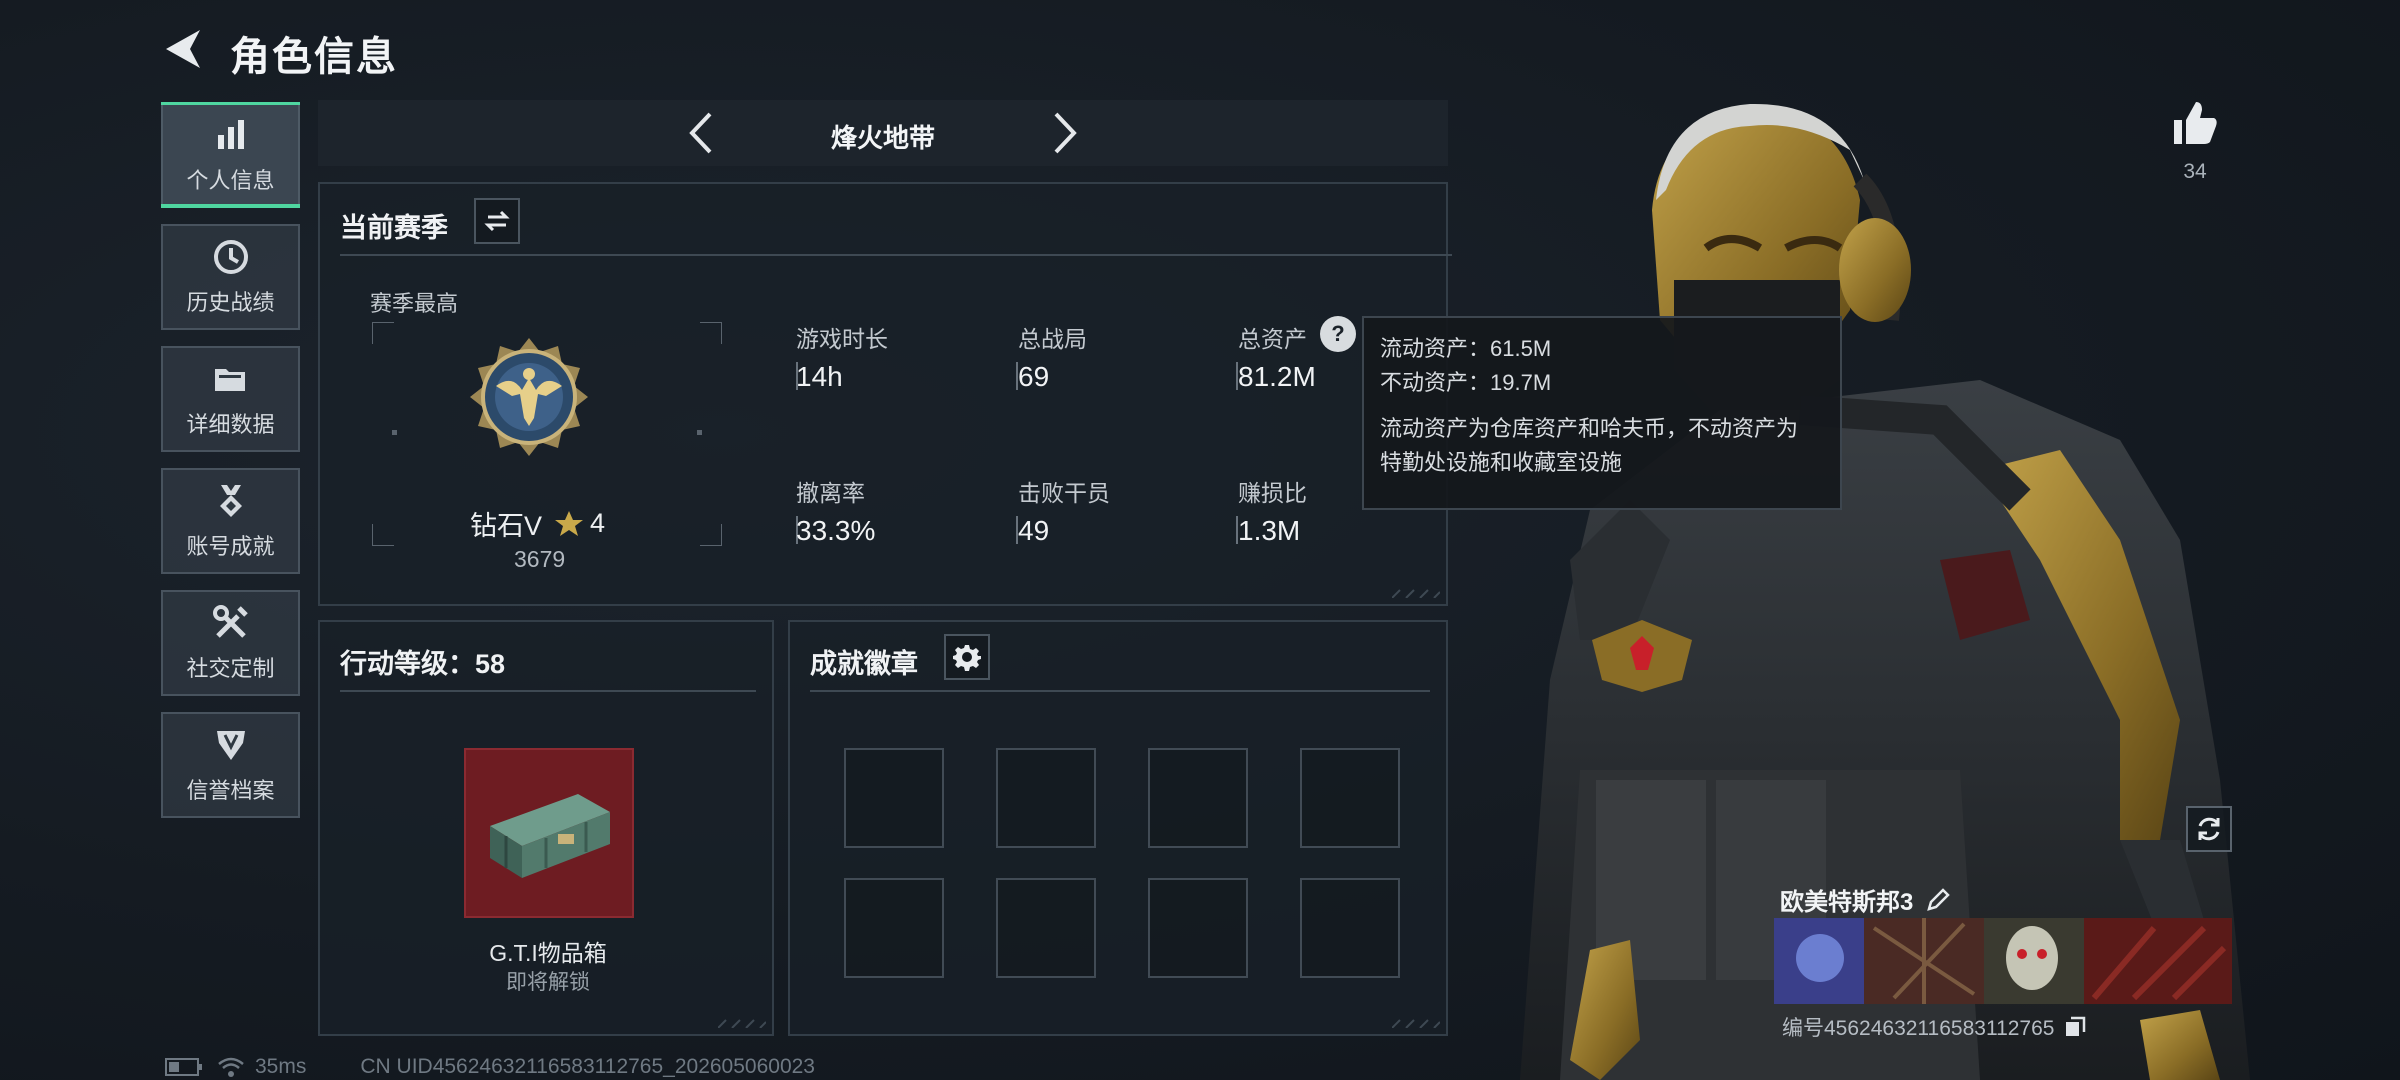  I want to click on nav-item-social: 社交定制, so click(230, 643).